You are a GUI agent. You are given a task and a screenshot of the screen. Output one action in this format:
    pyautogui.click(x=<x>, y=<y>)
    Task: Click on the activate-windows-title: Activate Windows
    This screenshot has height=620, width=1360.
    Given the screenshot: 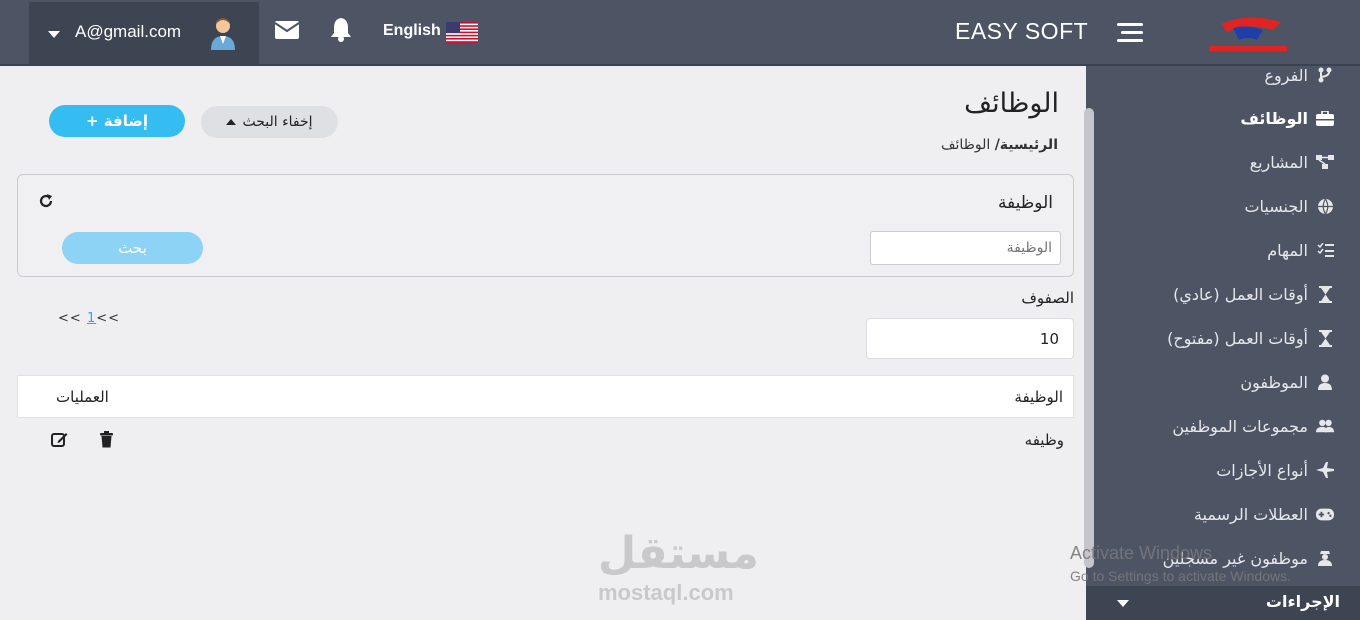 What is the action you would take?
    pyautogui.click(x=1141, y=553)
    